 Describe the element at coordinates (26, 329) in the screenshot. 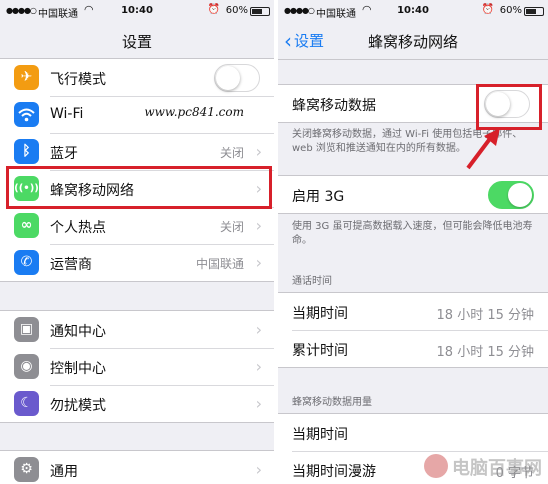

I see `notification-center-icon: ▣` at that location.